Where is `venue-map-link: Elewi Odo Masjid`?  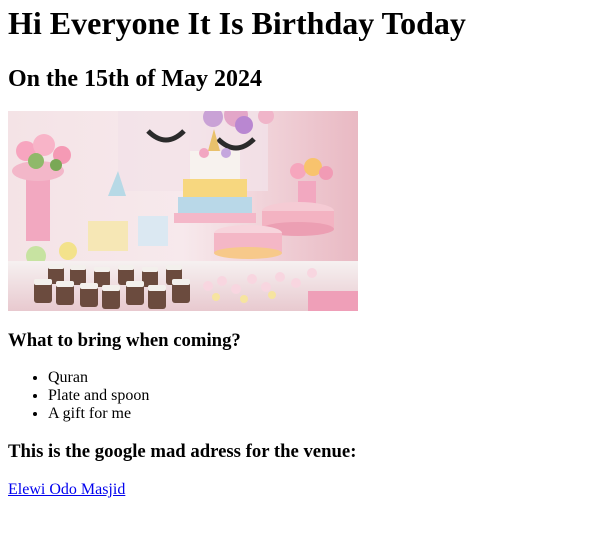 venue-map-link: Elewi Odo Masjid is located at coordinates (66, 489).